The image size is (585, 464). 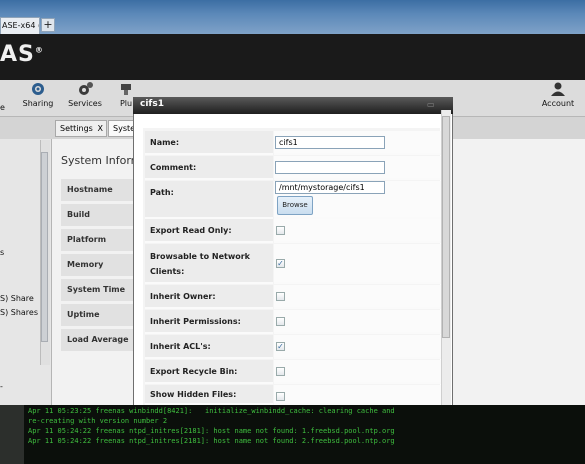 I want to click on info-label-system-time: System Time, so click(x=101, y=291).